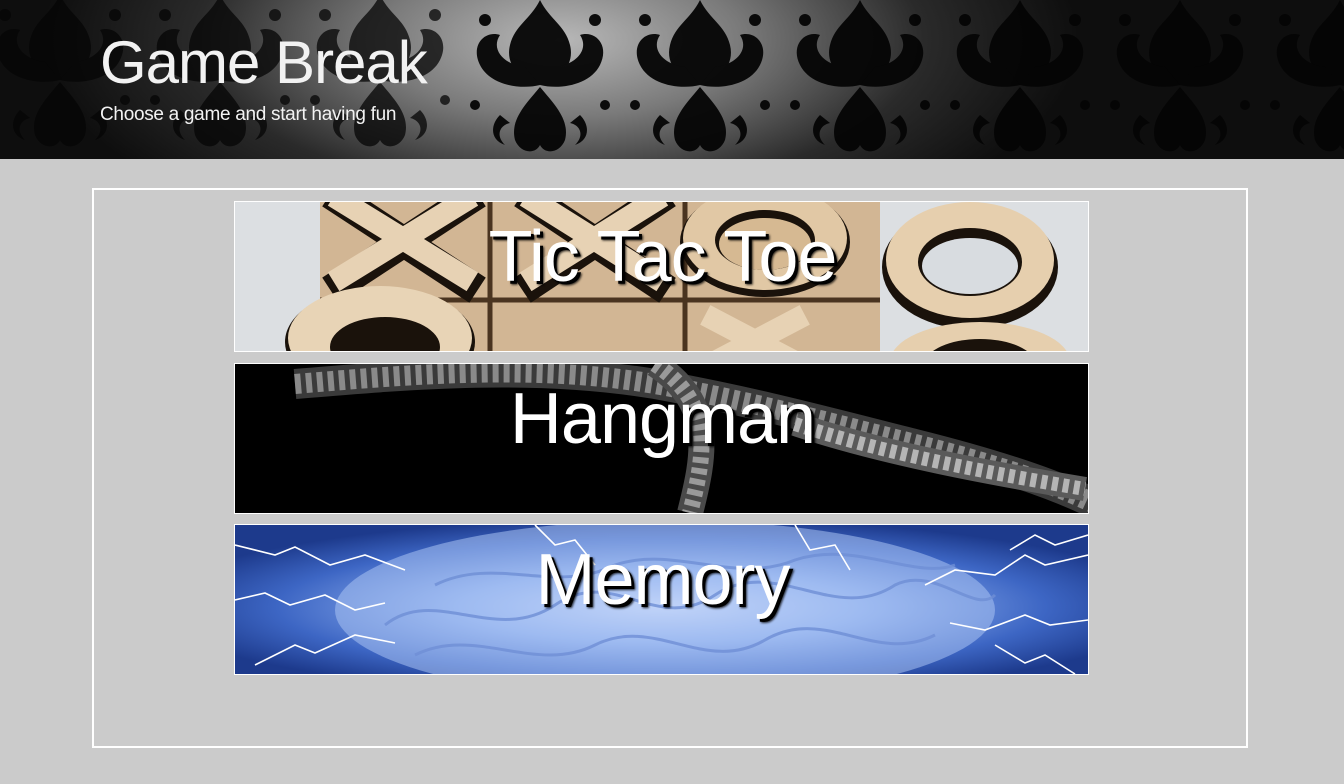 The width and height of the screenshot is (1344, 784). What do you see at coordinates (248, 114) in the screenshot?
I see `page-subtitle: Choose a game and start having fun` at bounding box center [248, 114].